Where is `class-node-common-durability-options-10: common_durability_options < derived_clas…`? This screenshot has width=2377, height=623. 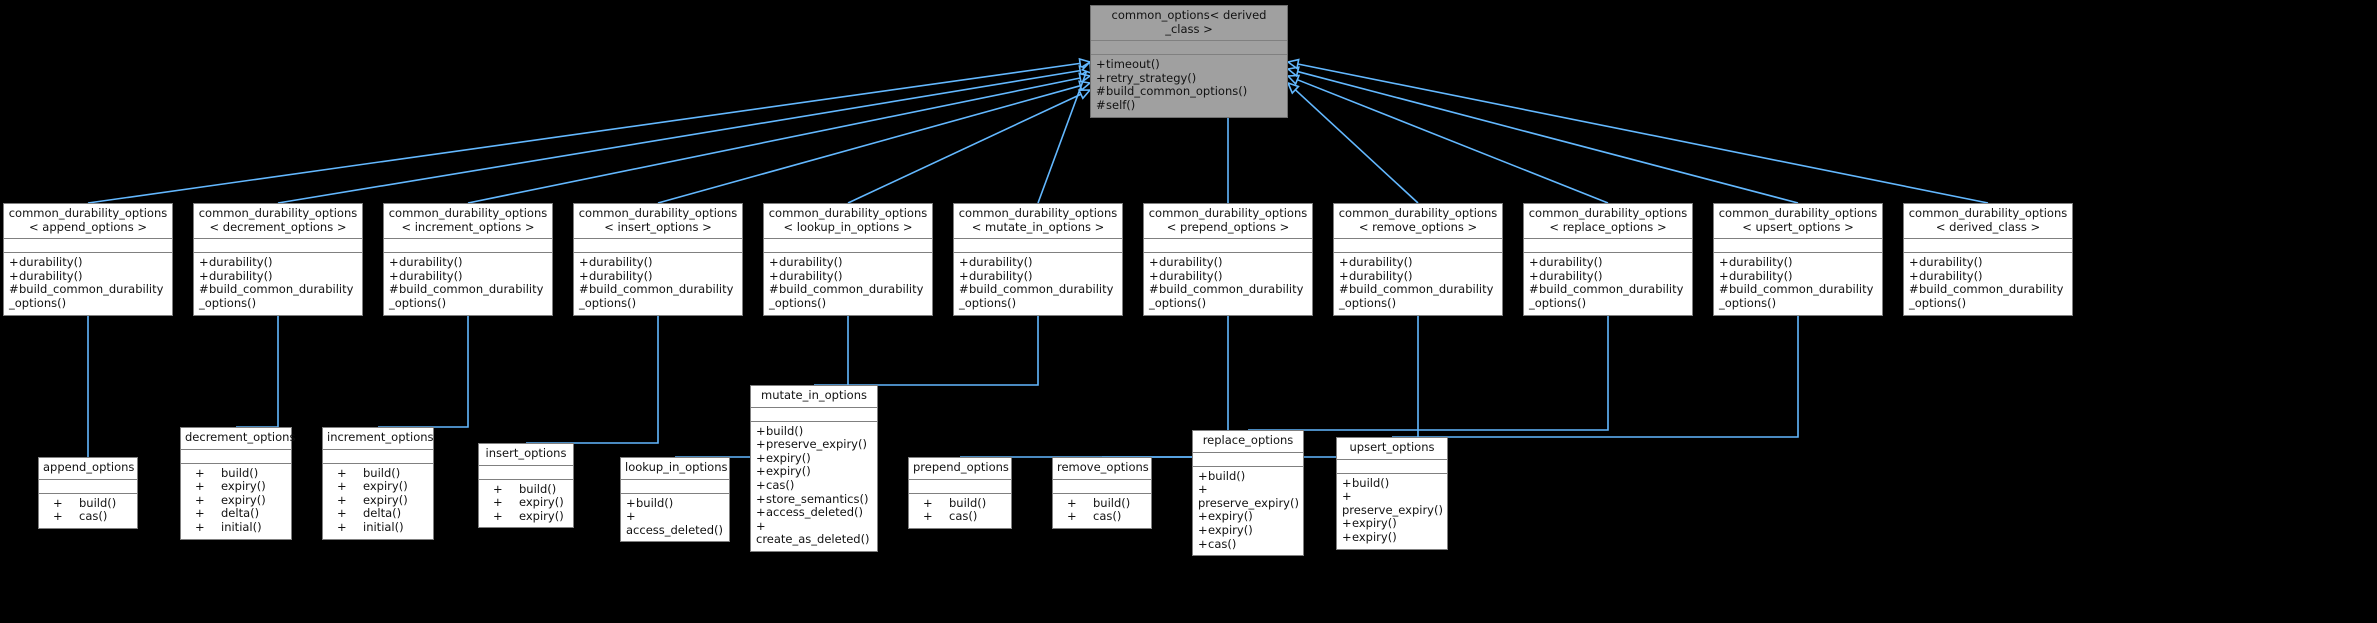
class-node-common-durability-options-10: common_durability_options < derived_clas… is located at coordinates (1988, 259).